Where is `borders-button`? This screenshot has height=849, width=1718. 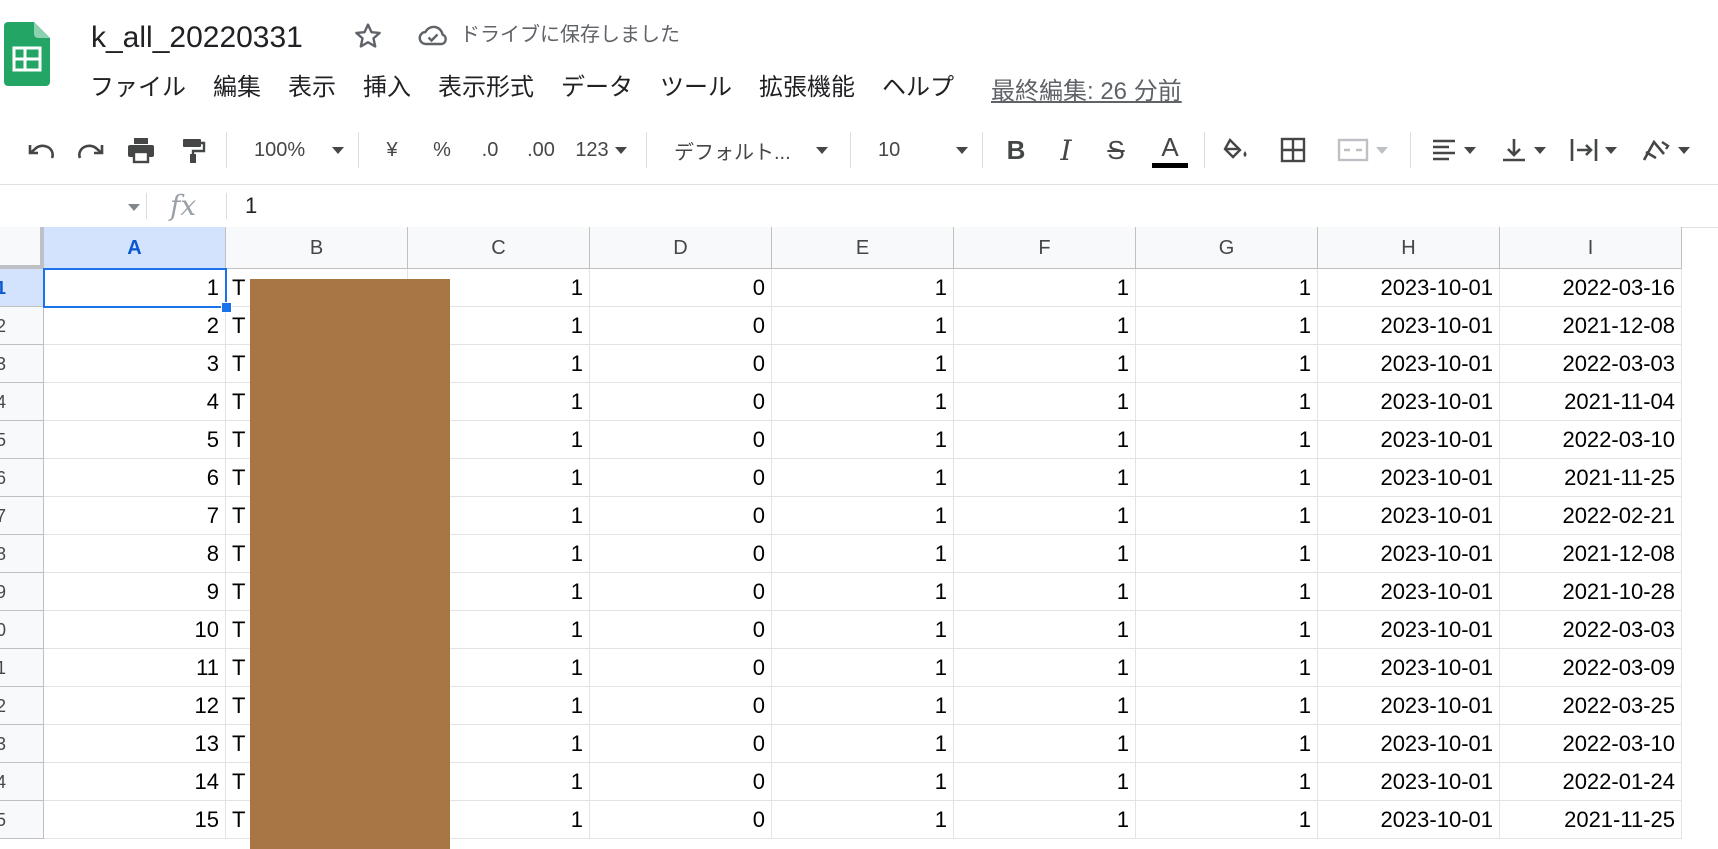
borders-button is located at coordinates (1293, 150).